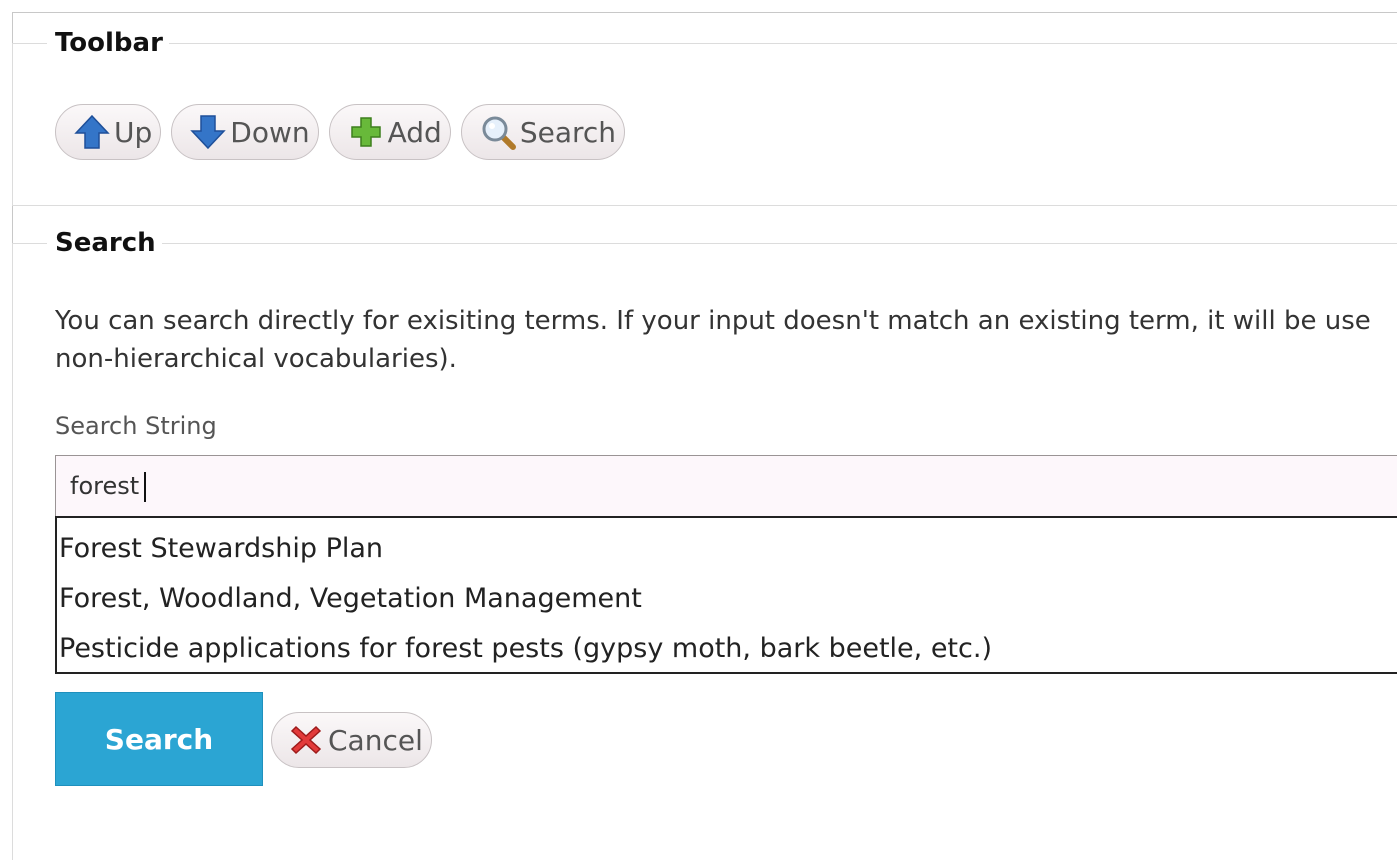  Describe the element at coordinates (133, 132) in the screenshot. I see `up-button-label: Up` at that location.